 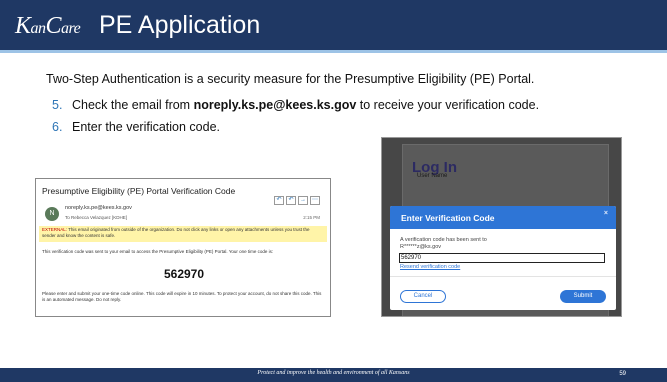 I want to click on sender-avatar: N, so click(x=52, y=214).